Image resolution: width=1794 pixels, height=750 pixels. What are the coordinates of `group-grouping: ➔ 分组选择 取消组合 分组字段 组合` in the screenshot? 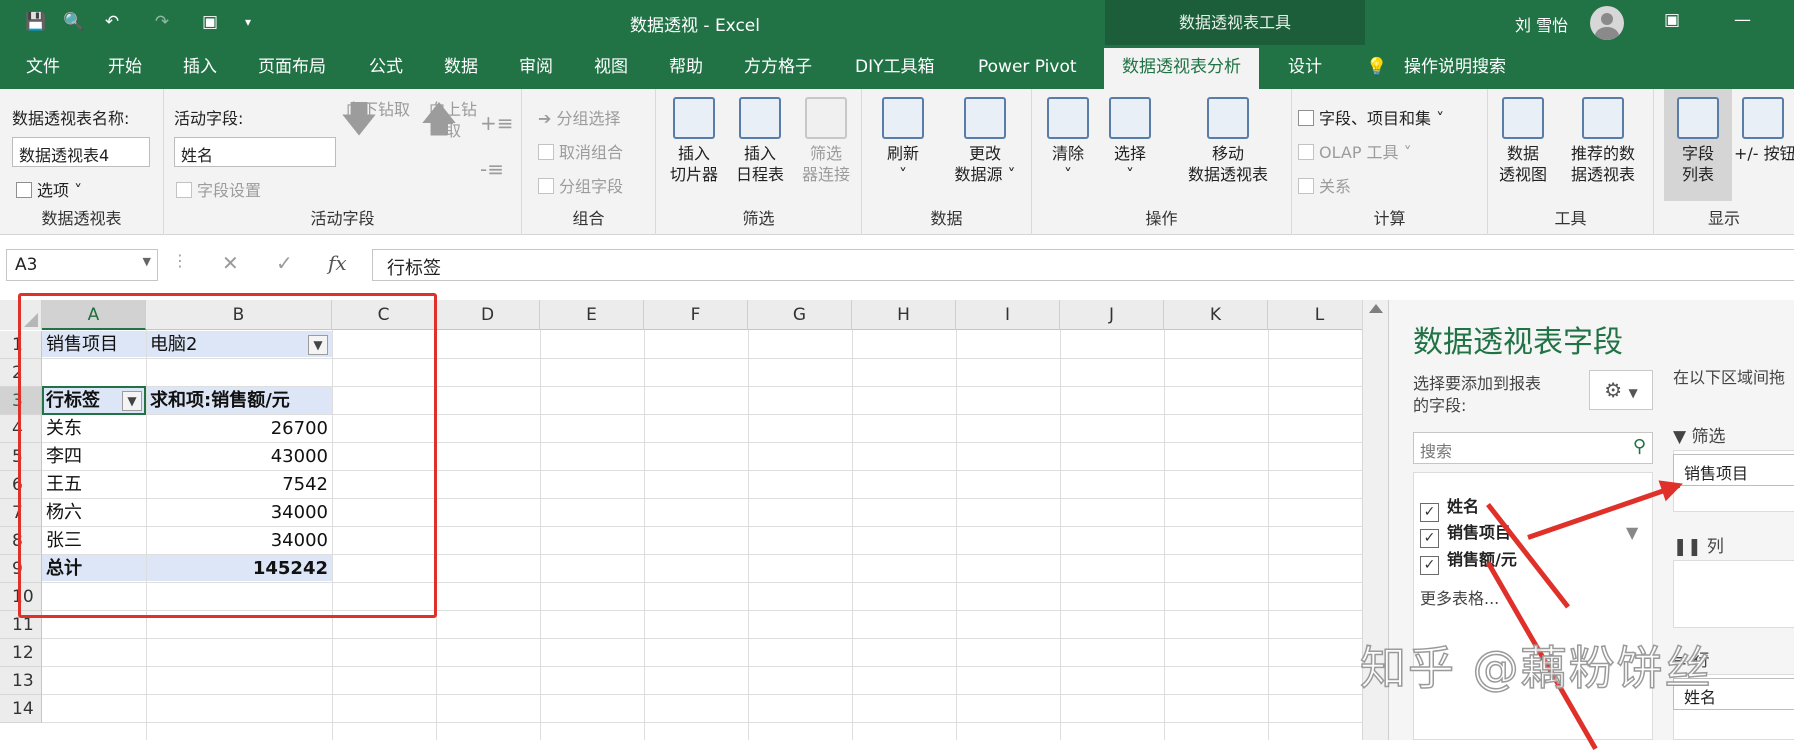 It's located at (589, 162).